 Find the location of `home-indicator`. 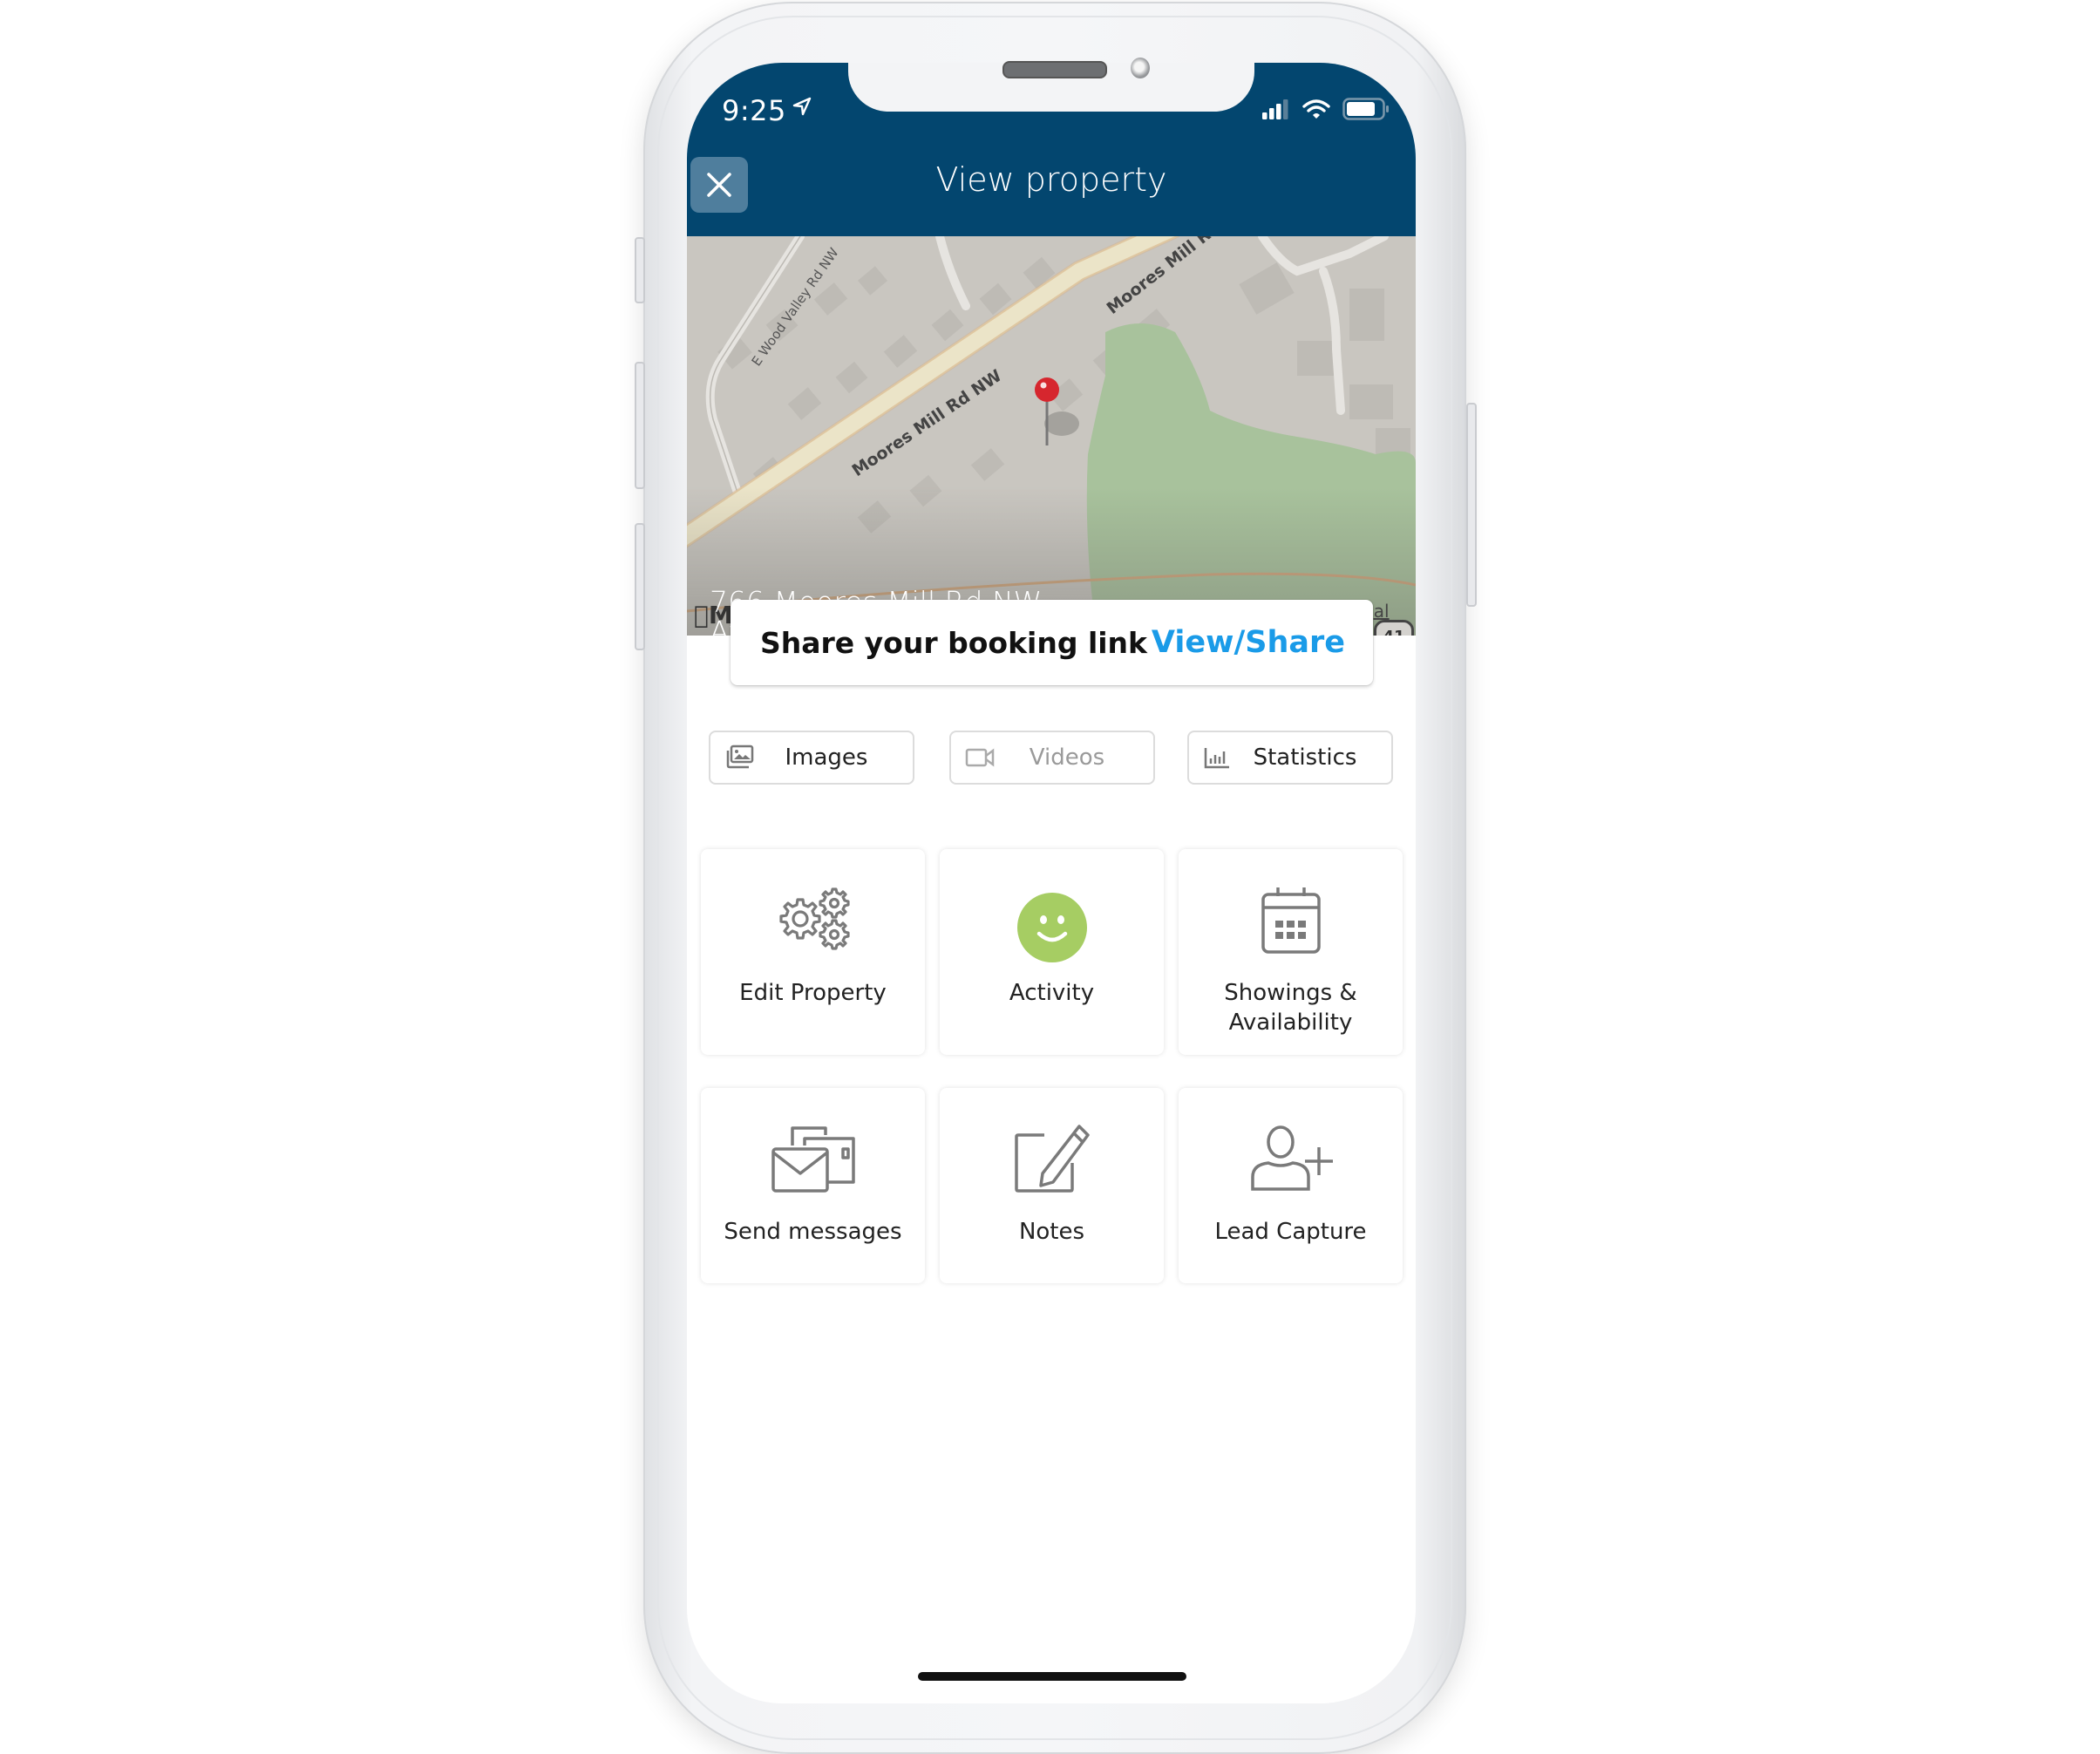

home-indicator is located at coordinates (1052, 1676).